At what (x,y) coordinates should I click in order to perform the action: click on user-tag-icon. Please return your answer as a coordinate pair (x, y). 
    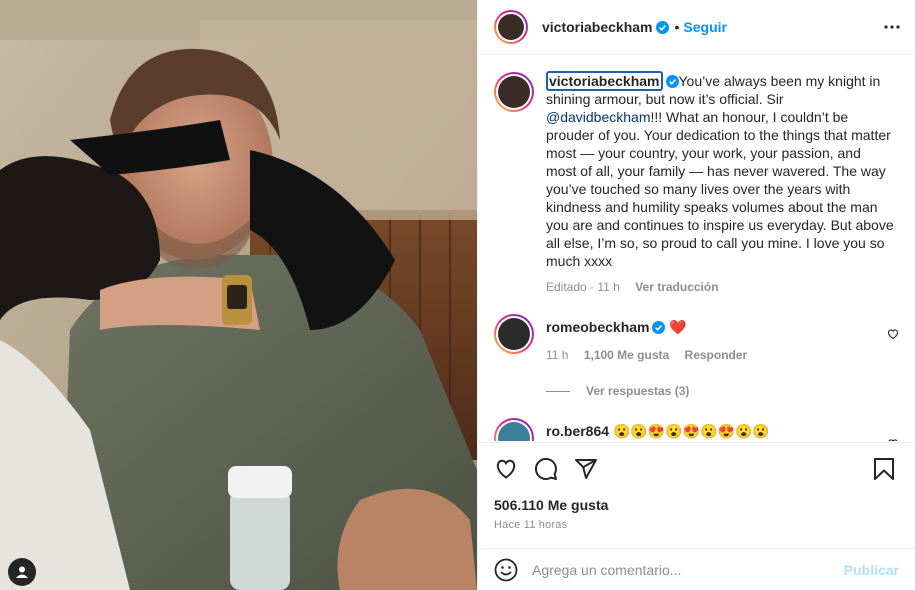
    Looking at the image, I should click on (22, 572).